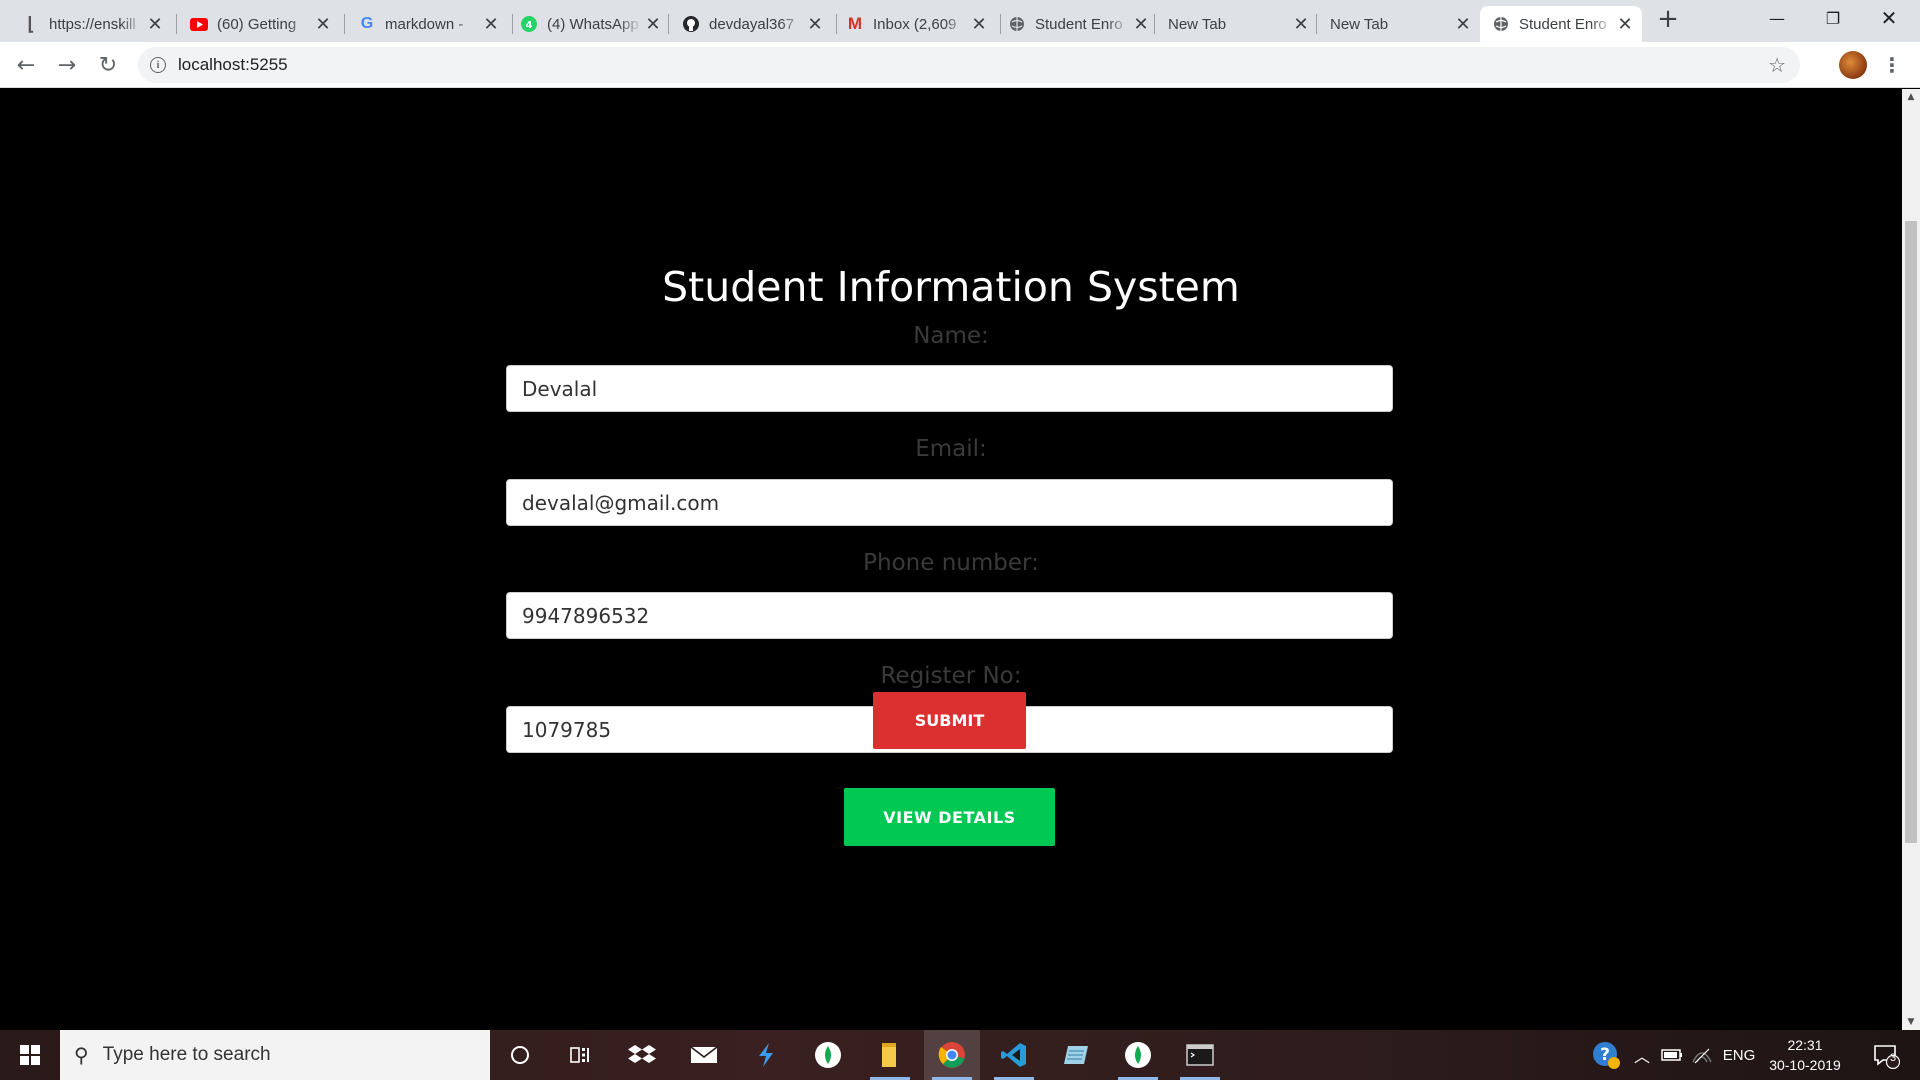 The width and height of the screenshot is (1920, 1080). Describe the element at coordinates (1833, 18) in the screenshot. I see `restore-button: ❐` at that location.